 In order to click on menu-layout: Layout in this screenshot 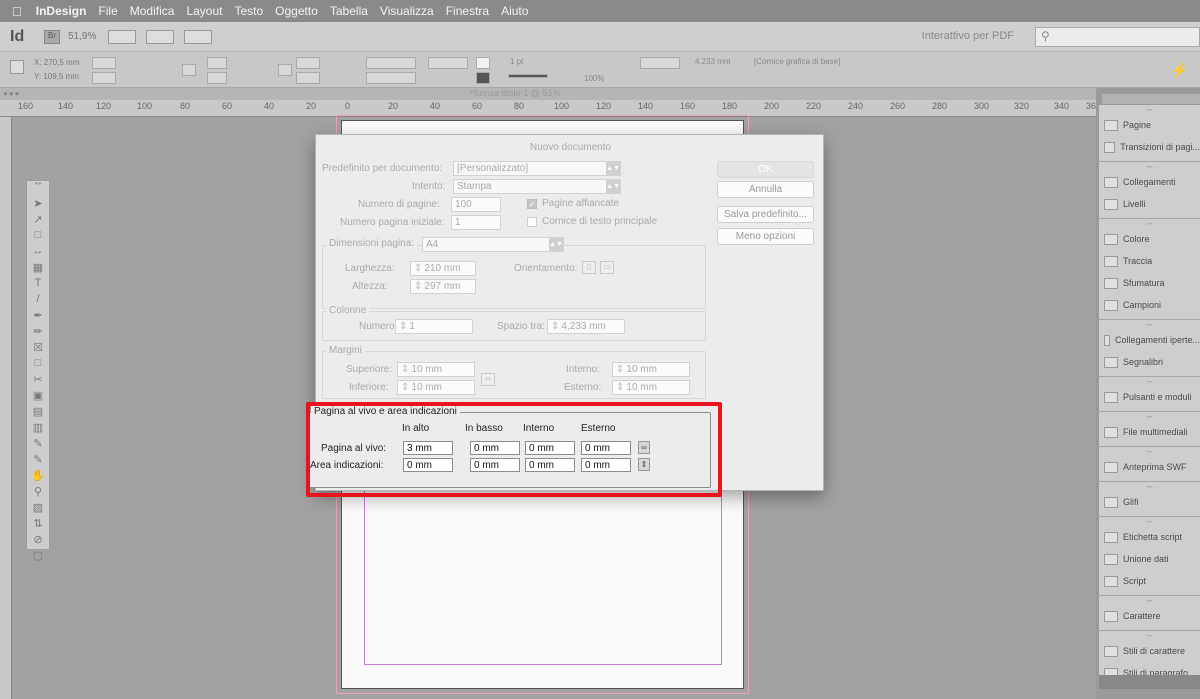, I will do `click(204, 11)`.